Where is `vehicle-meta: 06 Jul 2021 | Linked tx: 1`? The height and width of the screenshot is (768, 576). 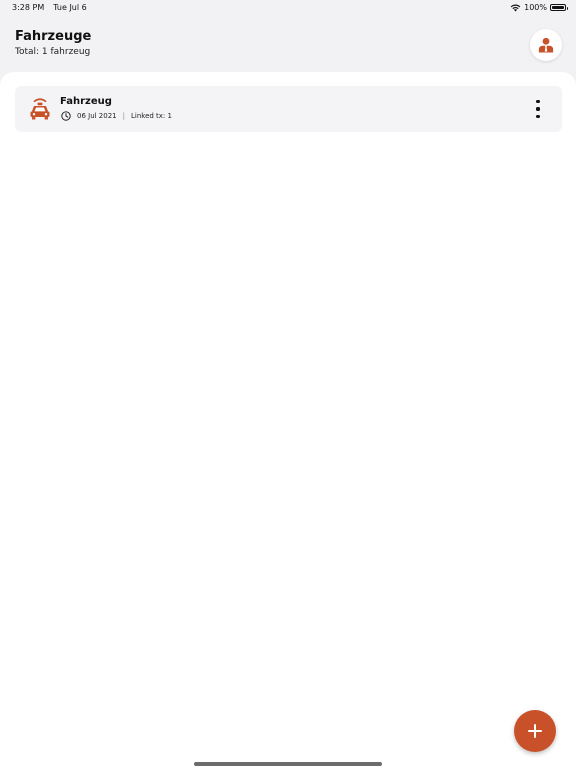 vehicle-meta: 06 Jul 2021 | Linked tx: 1 is located at coordinates (116, 116).